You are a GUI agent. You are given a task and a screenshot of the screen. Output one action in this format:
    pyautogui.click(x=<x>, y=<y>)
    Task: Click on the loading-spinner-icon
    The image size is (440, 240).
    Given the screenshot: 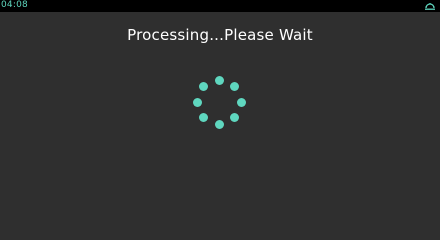 What is the action you would take?
    pyautogui.click(x=219, y=102)
    